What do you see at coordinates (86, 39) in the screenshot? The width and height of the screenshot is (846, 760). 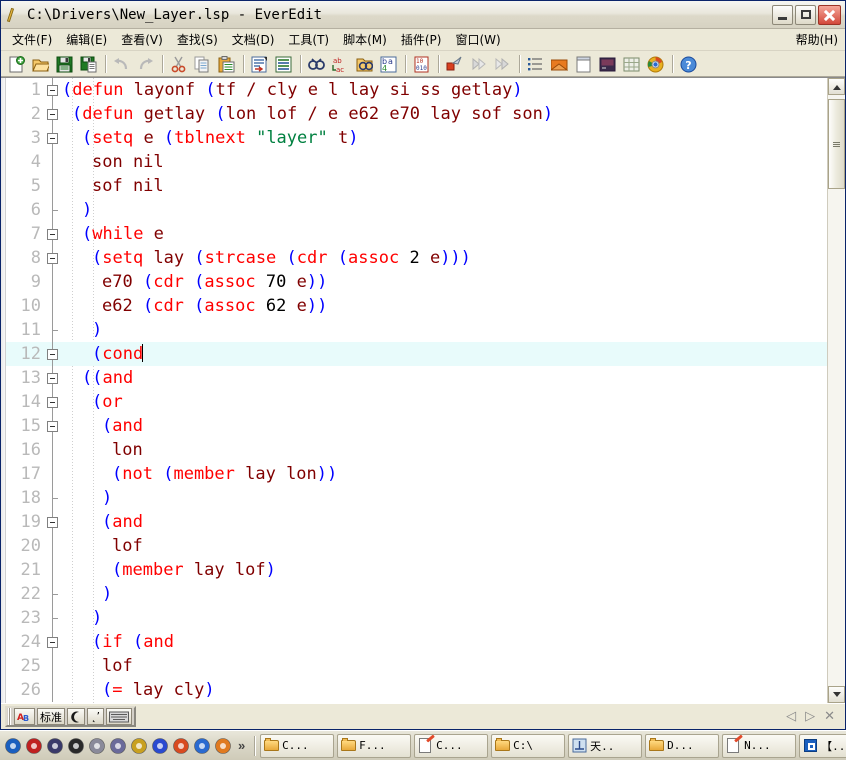 I see `menu-edit: 编辑(E)` at bounding box center [86, 39].